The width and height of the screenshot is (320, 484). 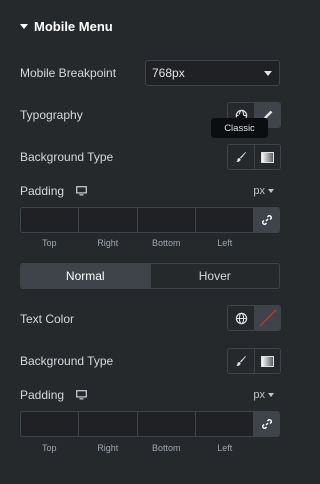 I want to click on text-color-global-button, so click(x=241, y=318).